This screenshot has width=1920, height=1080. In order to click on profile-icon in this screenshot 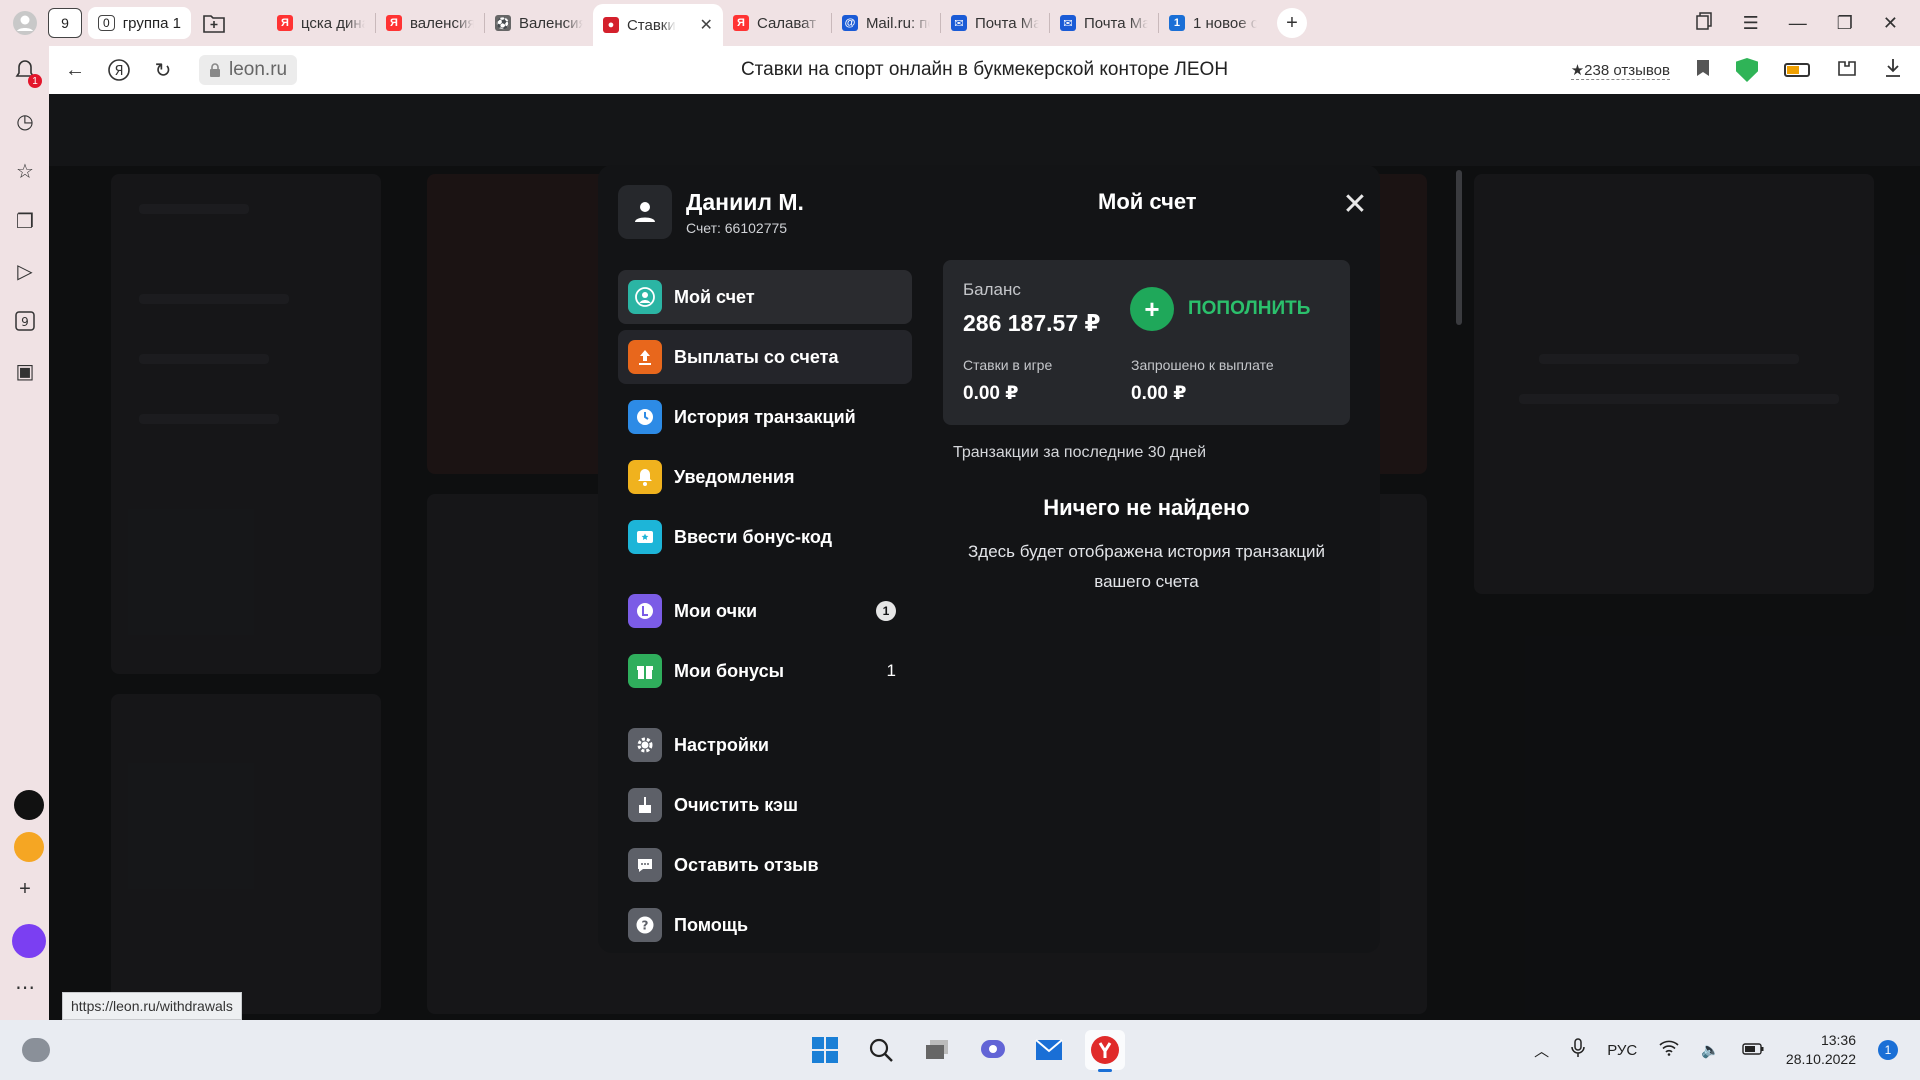, I will do `click(25, 23)`.